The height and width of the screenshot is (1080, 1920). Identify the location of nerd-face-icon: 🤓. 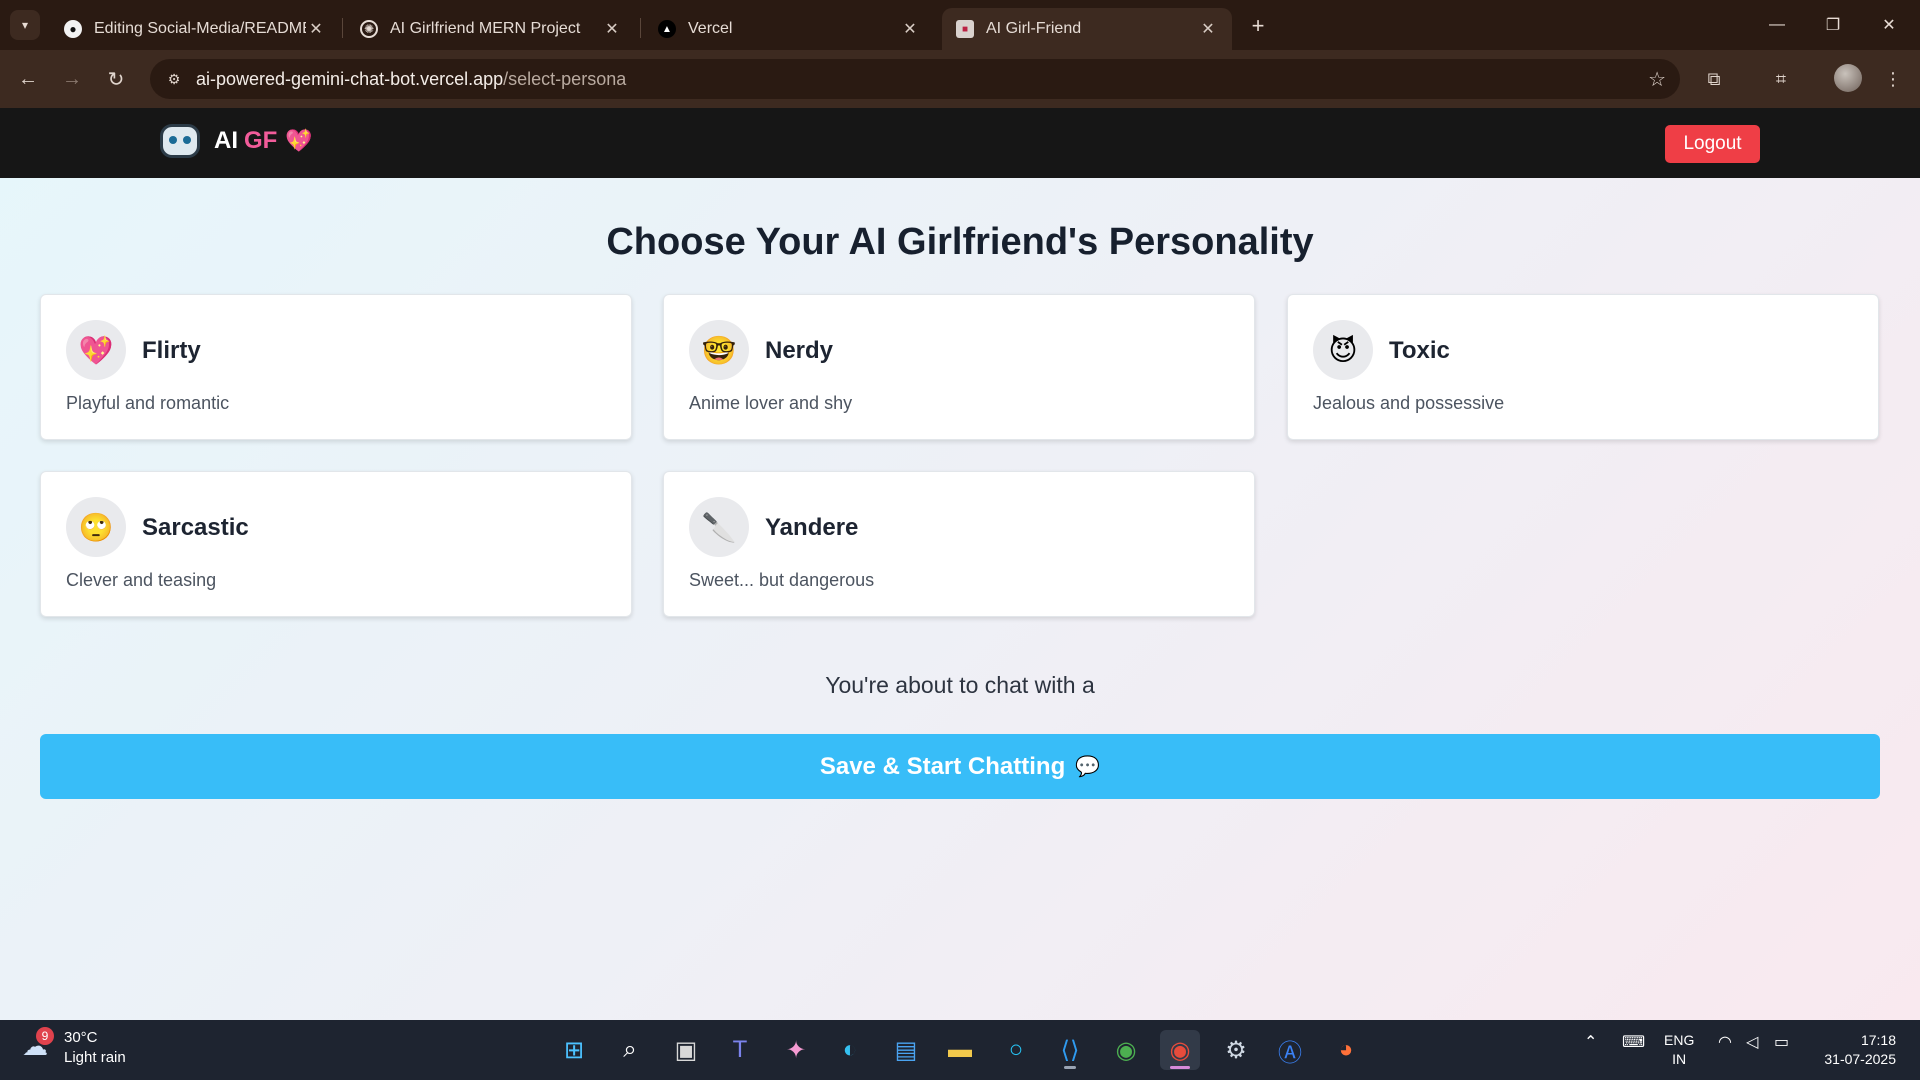
(719, 350).